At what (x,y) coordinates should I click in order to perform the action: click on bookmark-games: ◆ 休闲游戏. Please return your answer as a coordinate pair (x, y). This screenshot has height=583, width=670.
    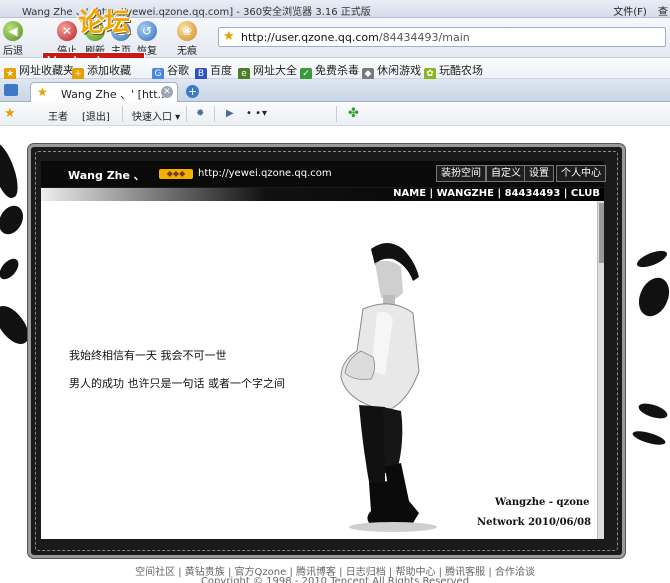
    Looking at the image, I should click on (391, 71).